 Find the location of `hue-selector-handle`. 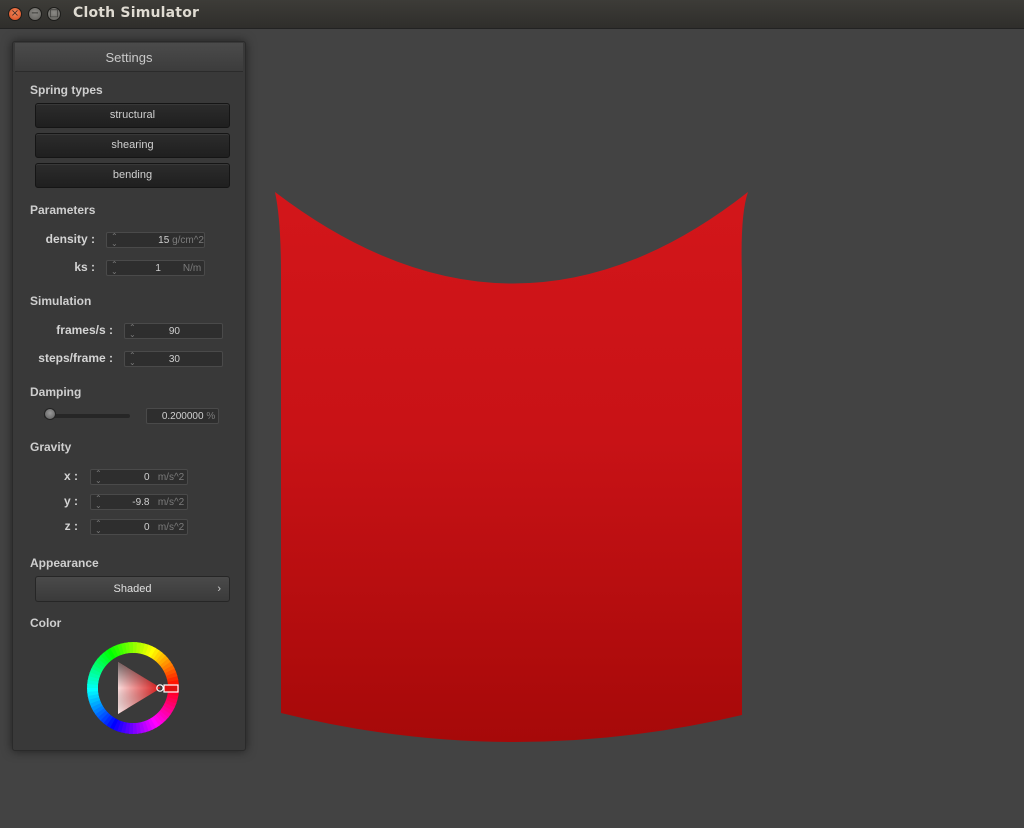

hue-selector-handle is located at coordinates (171, 688).